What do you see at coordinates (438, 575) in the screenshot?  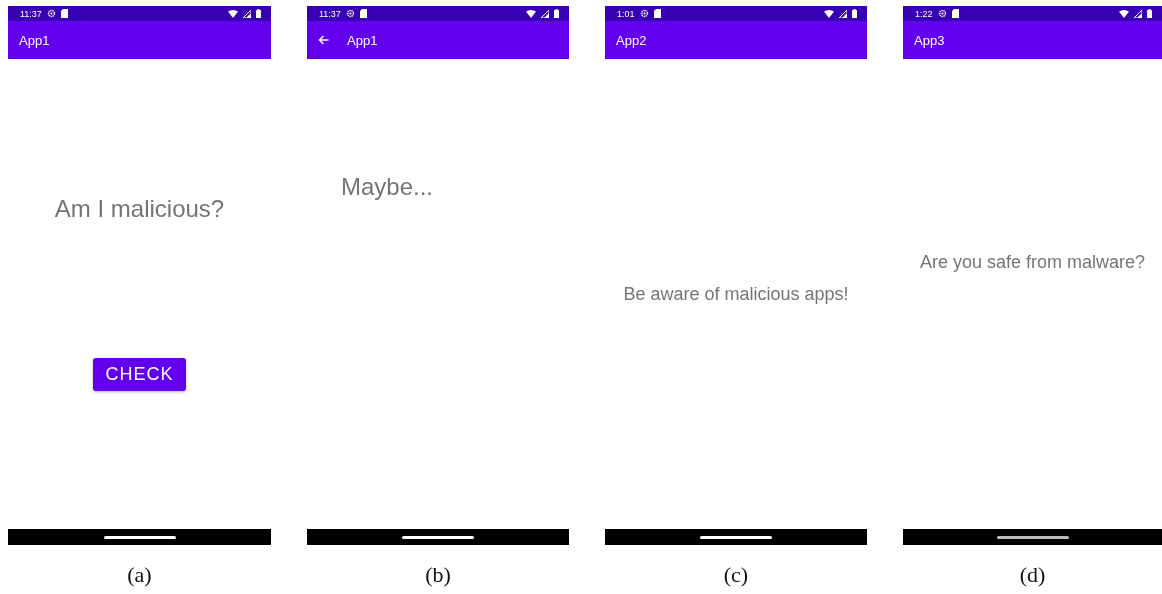 I see `figure-caption: (b)` at bounding box center [438, 575].